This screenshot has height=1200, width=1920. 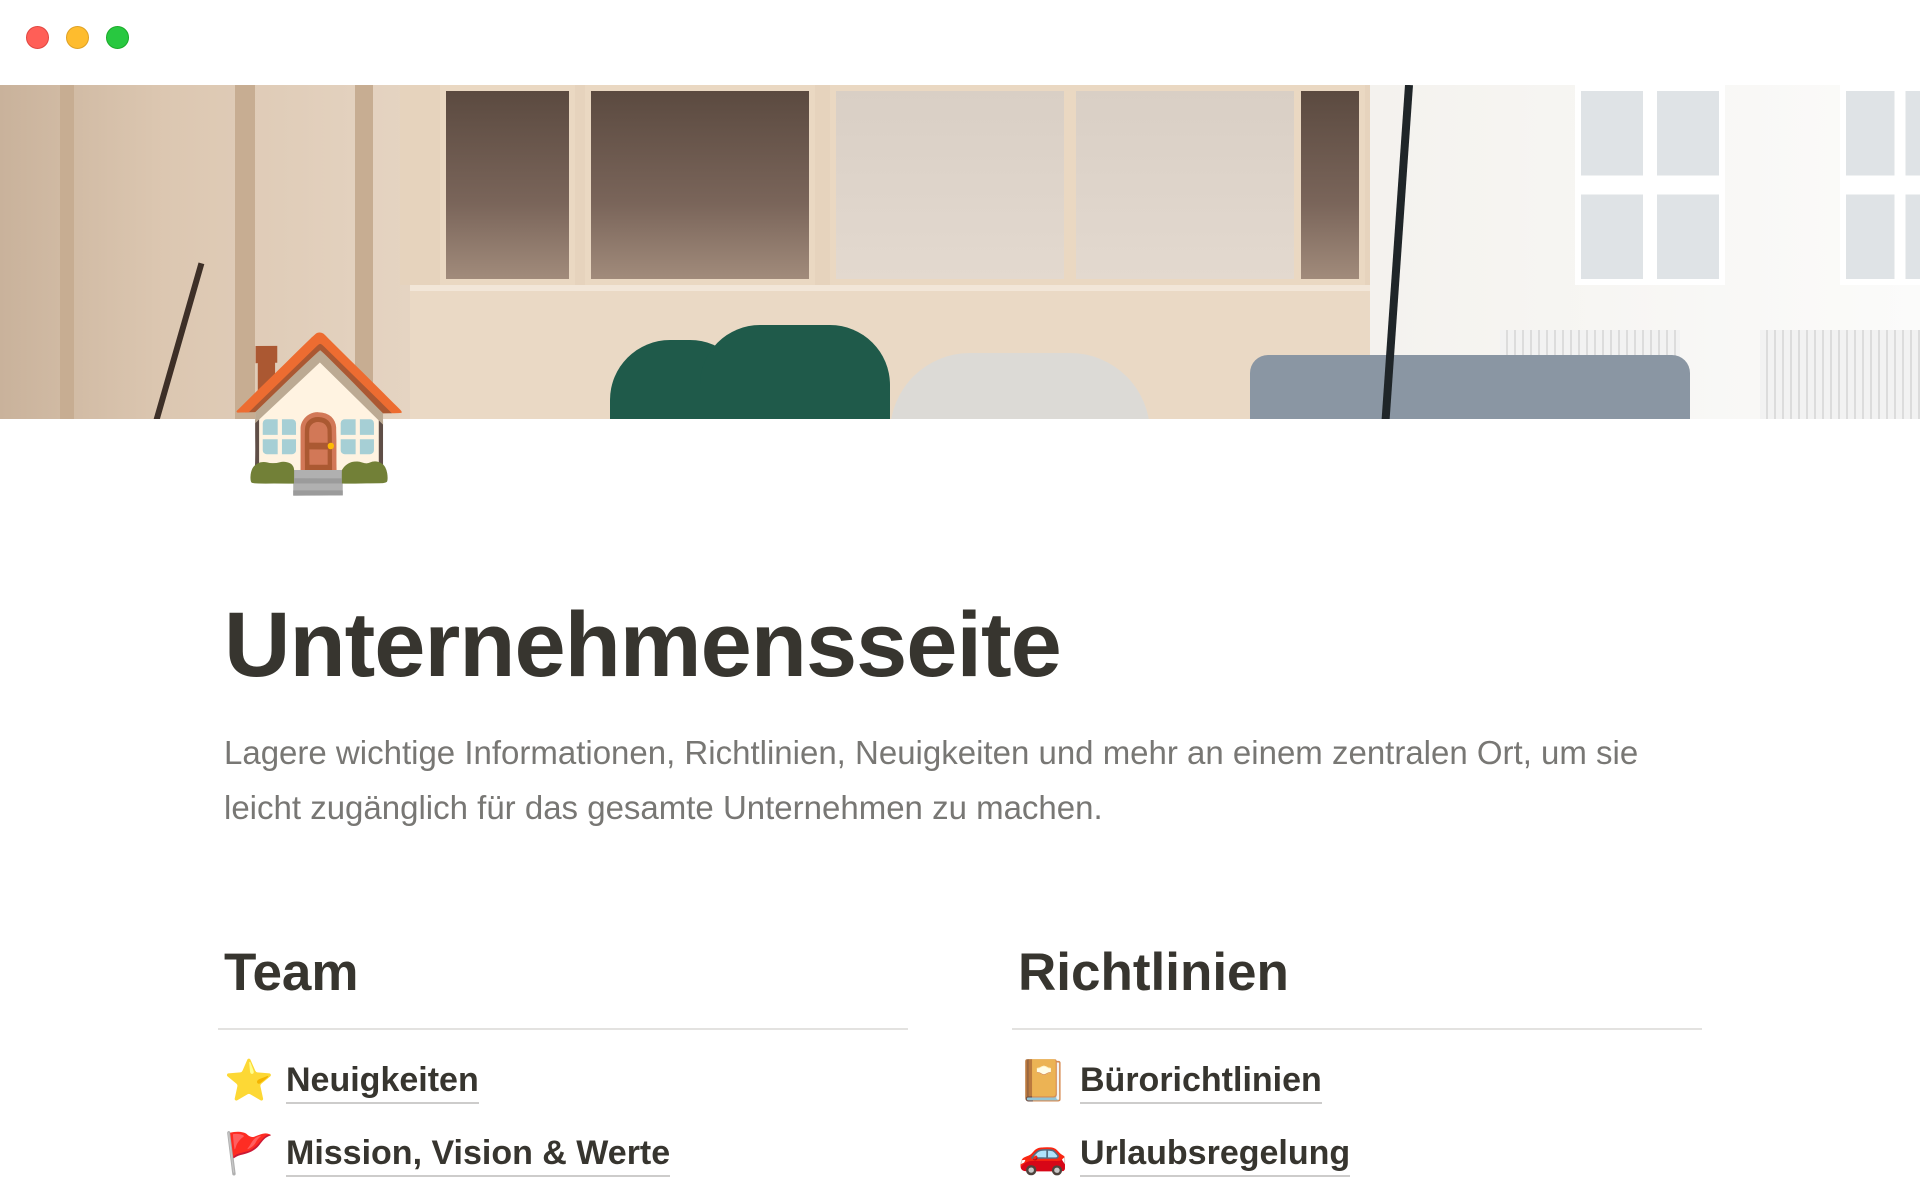 I want to click on car-icon: 🚗, so click(x=1043, y=1153).